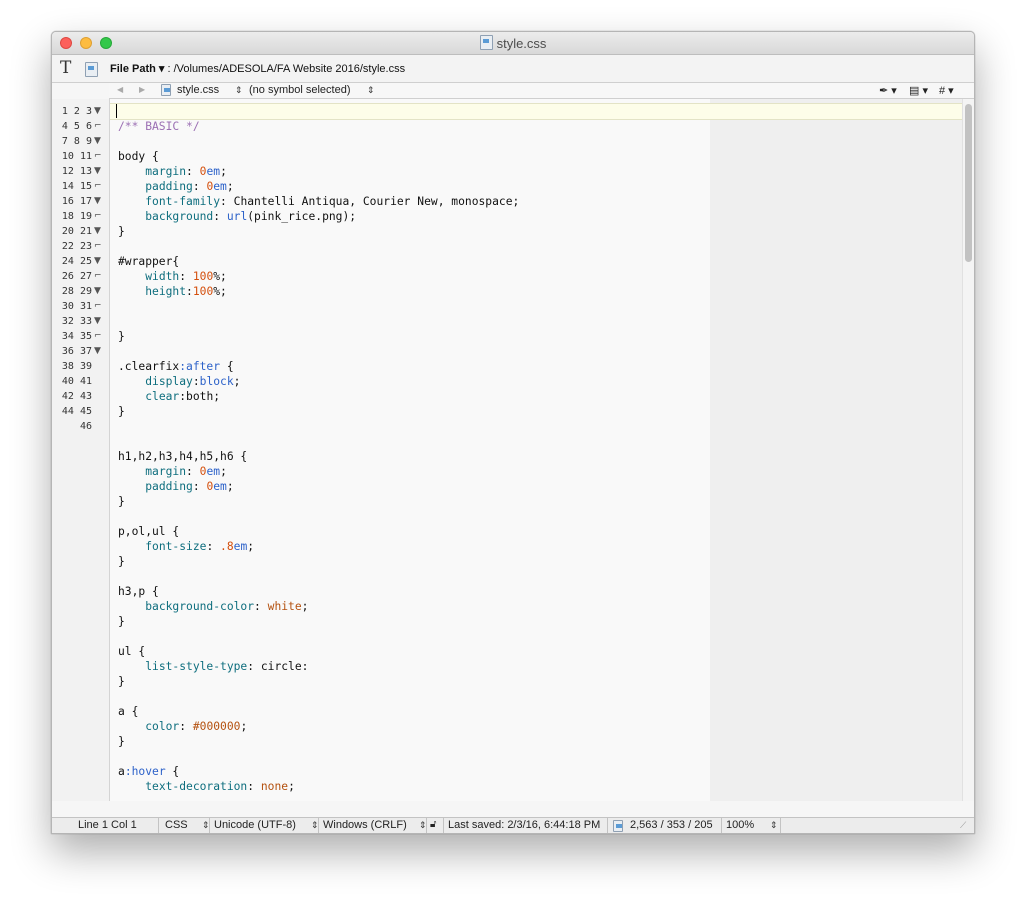 This screenshot has height=912, width=1024. I want to click on cursor-position: Line 1 Col 1, so click(107, 825).